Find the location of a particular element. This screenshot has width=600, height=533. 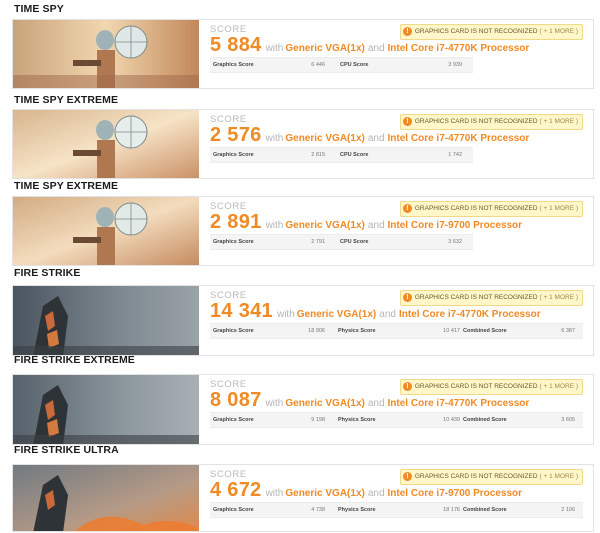

score-value: 4 672 is located at coordinates (236, 490).